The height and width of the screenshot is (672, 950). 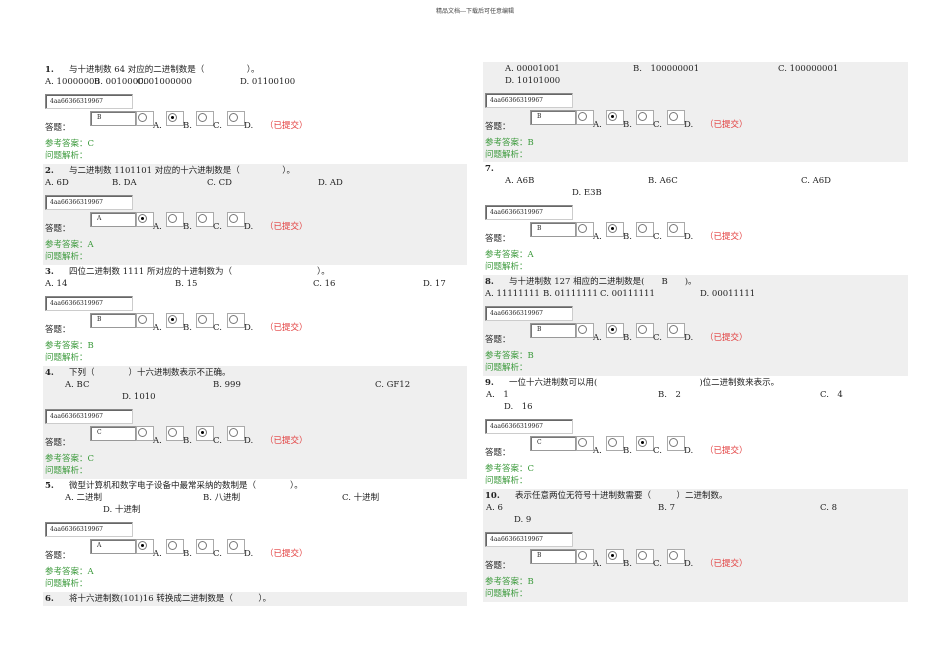 I want to click on option-text: B. 7, so click(x=667, y=508).